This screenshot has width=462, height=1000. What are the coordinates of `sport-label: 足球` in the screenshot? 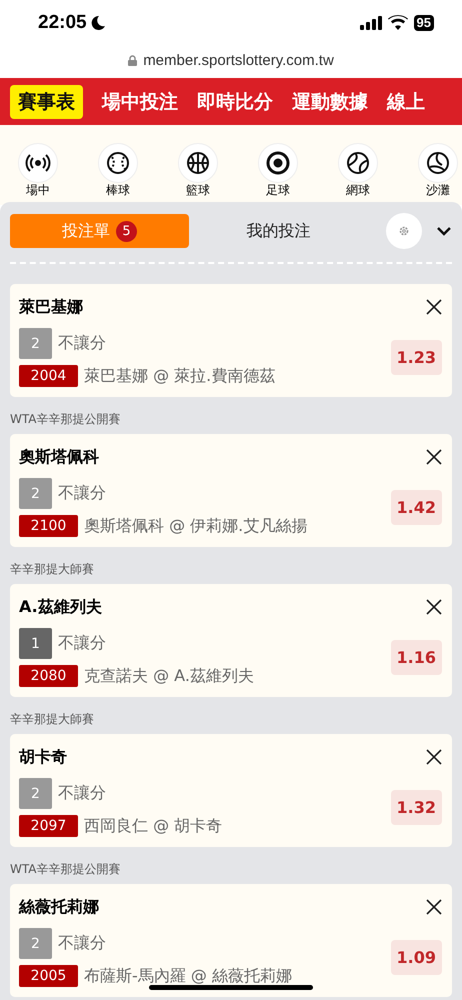 It's located at (278, 190).